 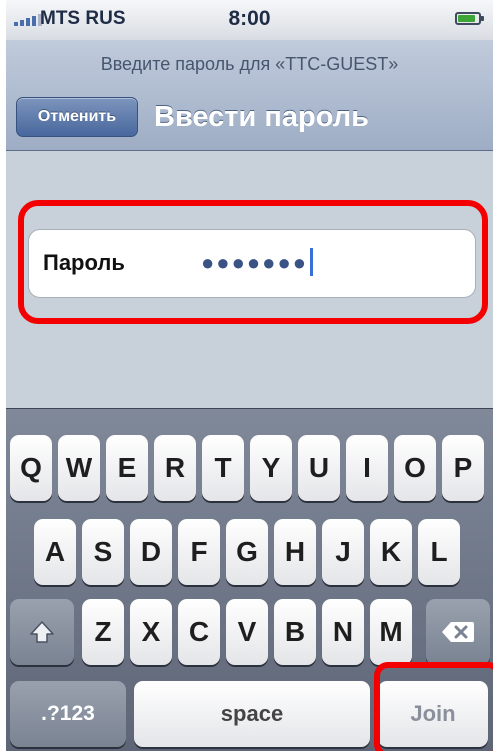 What do you see at coordinates (247, 552) in the screenshot?
I see `key-g: G` at bounding box center [247, 552].